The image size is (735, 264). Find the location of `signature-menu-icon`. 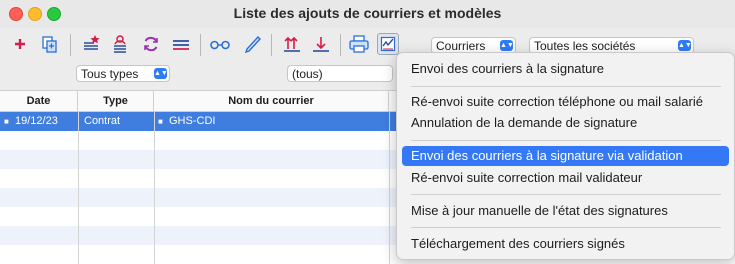

signature-menu-icon is located at coordinates (388, 44).